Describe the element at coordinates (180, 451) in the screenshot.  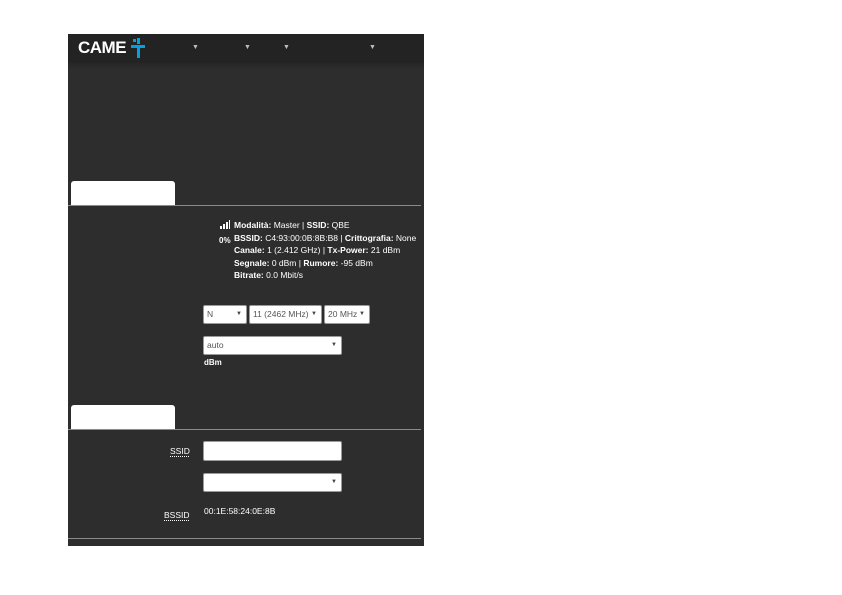
I see `ssid-field-label: SSID` at that location.